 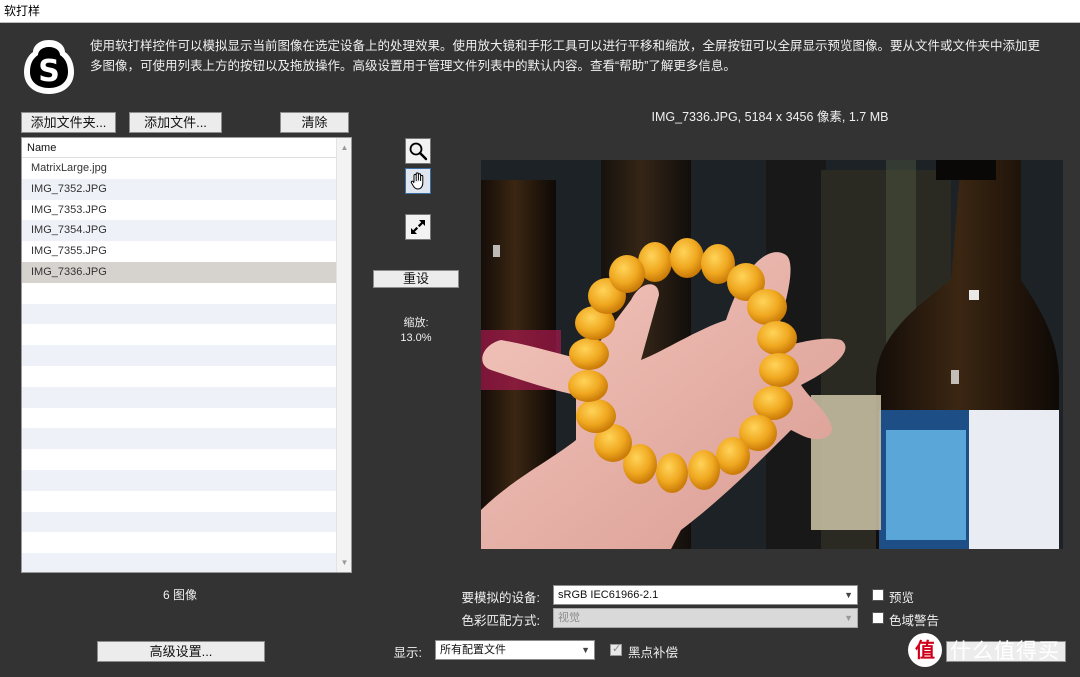 What do you see at coordinates (515, 650) in the screenshot?
I see `display-select: 所有配置文件 ▼` at bounding box center [515, 650].